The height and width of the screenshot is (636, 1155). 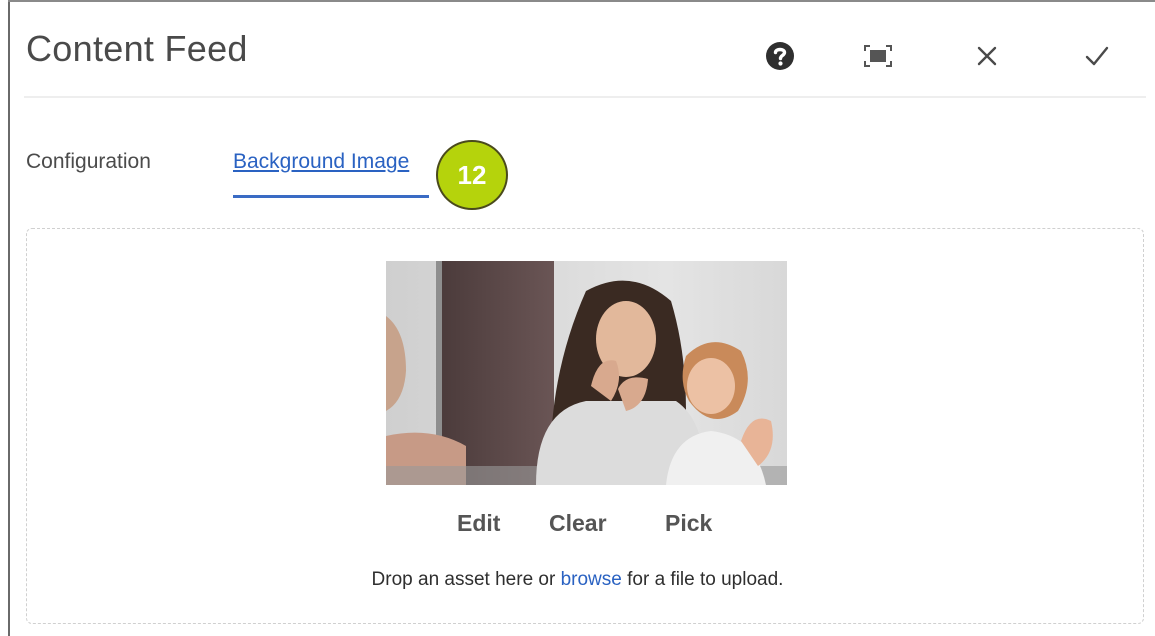 I want to click on cancel-button, so click(x=987, y=56).